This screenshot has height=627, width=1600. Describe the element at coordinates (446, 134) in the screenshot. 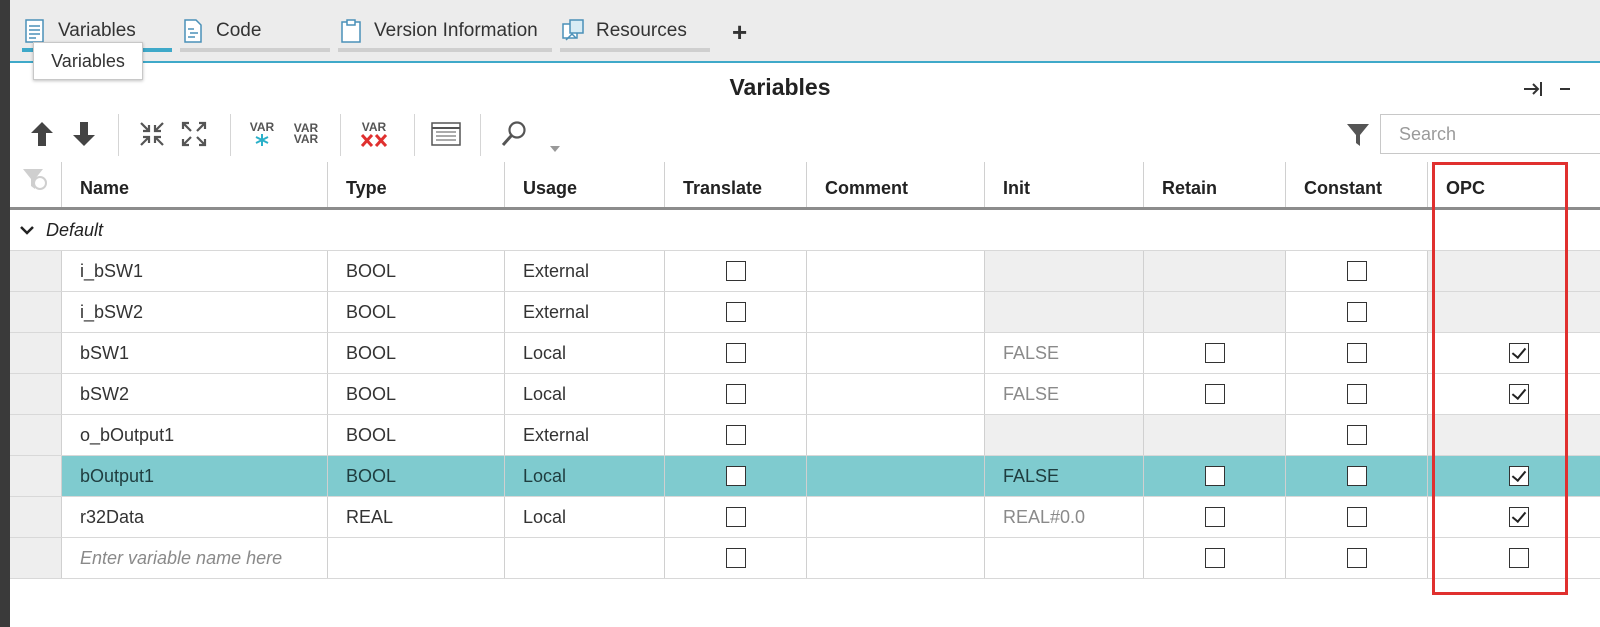

I see `table-view-button` at that location.